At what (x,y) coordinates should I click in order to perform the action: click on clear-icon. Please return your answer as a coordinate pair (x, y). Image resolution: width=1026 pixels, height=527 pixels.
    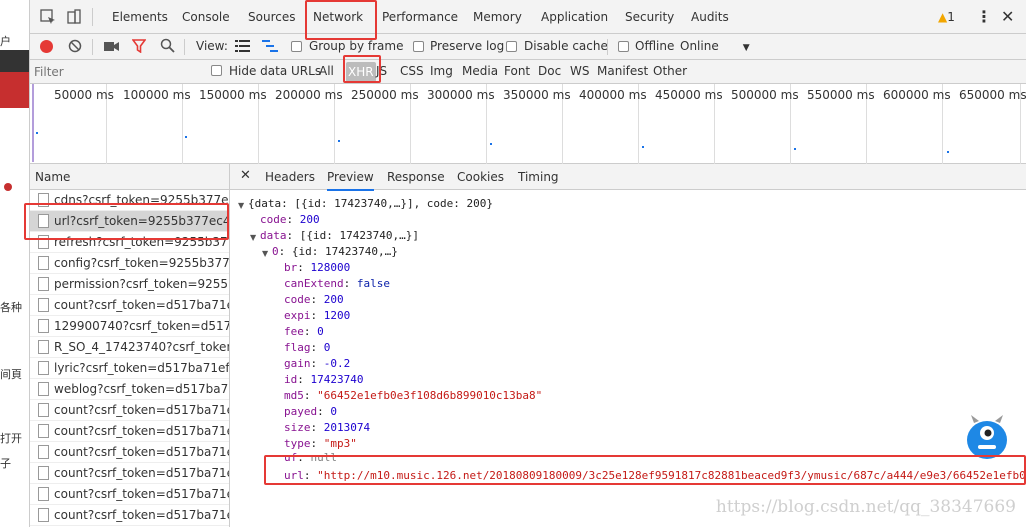
    Looking at the image, I should click on (75, 47).